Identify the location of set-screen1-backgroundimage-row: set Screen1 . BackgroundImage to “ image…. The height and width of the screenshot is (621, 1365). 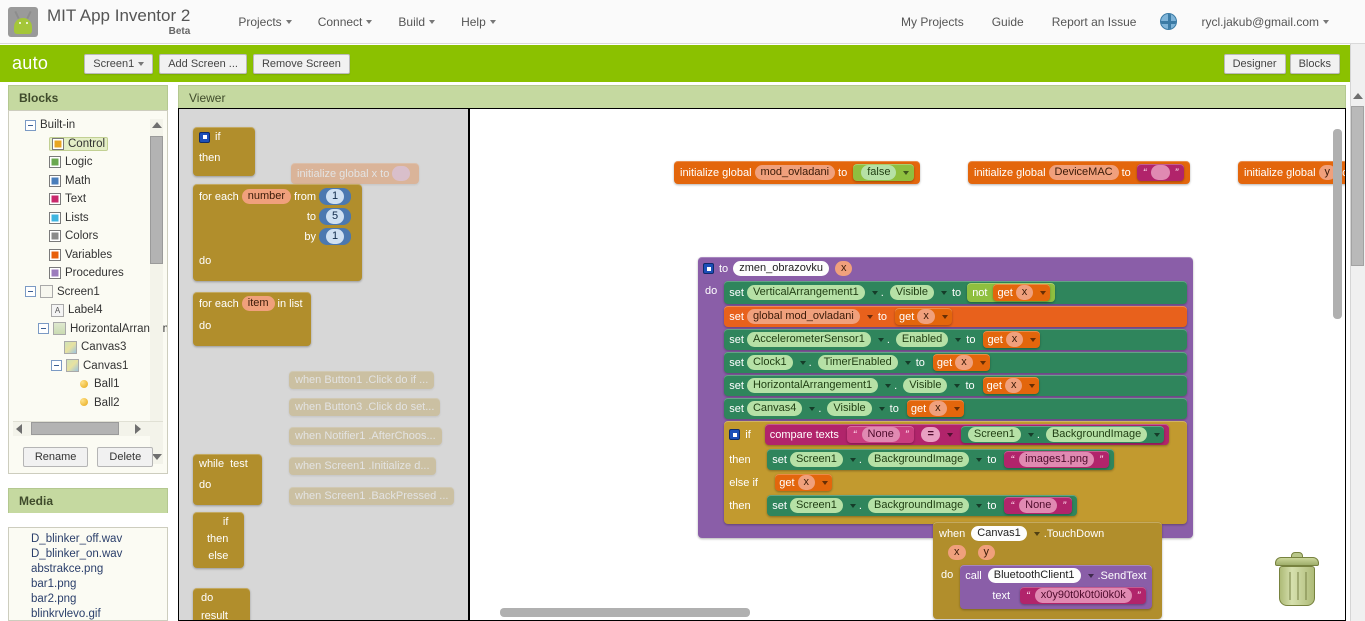
(940, 459).